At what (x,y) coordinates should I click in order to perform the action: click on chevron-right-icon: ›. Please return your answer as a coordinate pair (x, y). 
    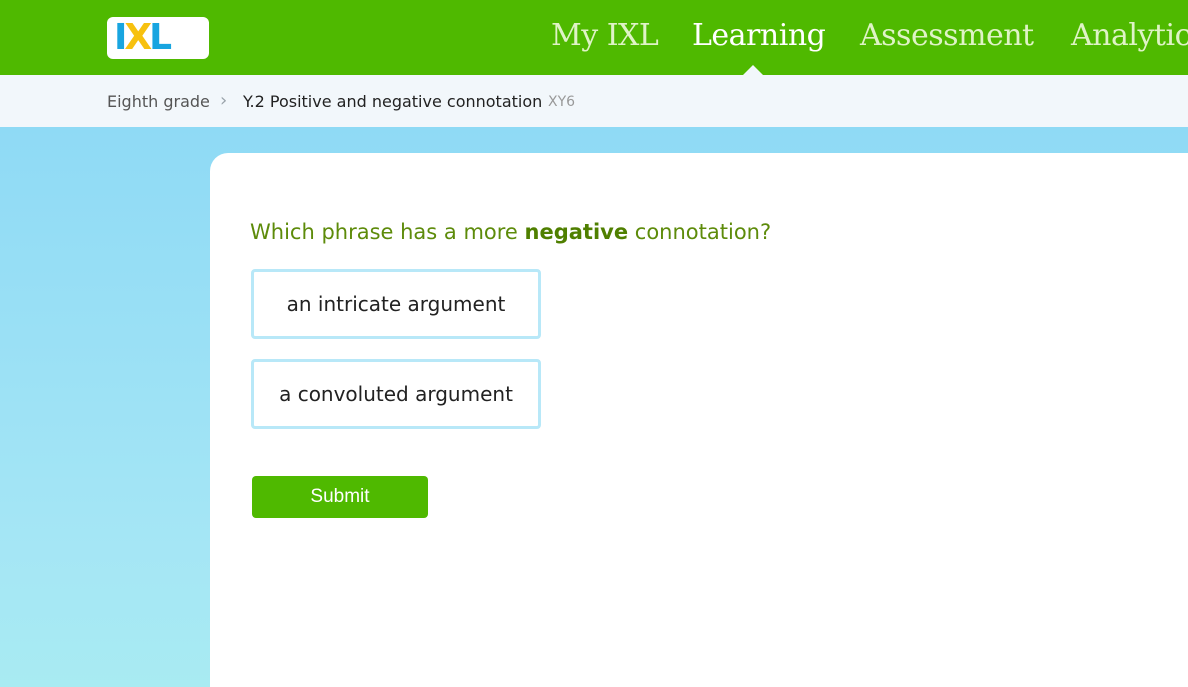
    Looking at the image, I should click on (224, 100).